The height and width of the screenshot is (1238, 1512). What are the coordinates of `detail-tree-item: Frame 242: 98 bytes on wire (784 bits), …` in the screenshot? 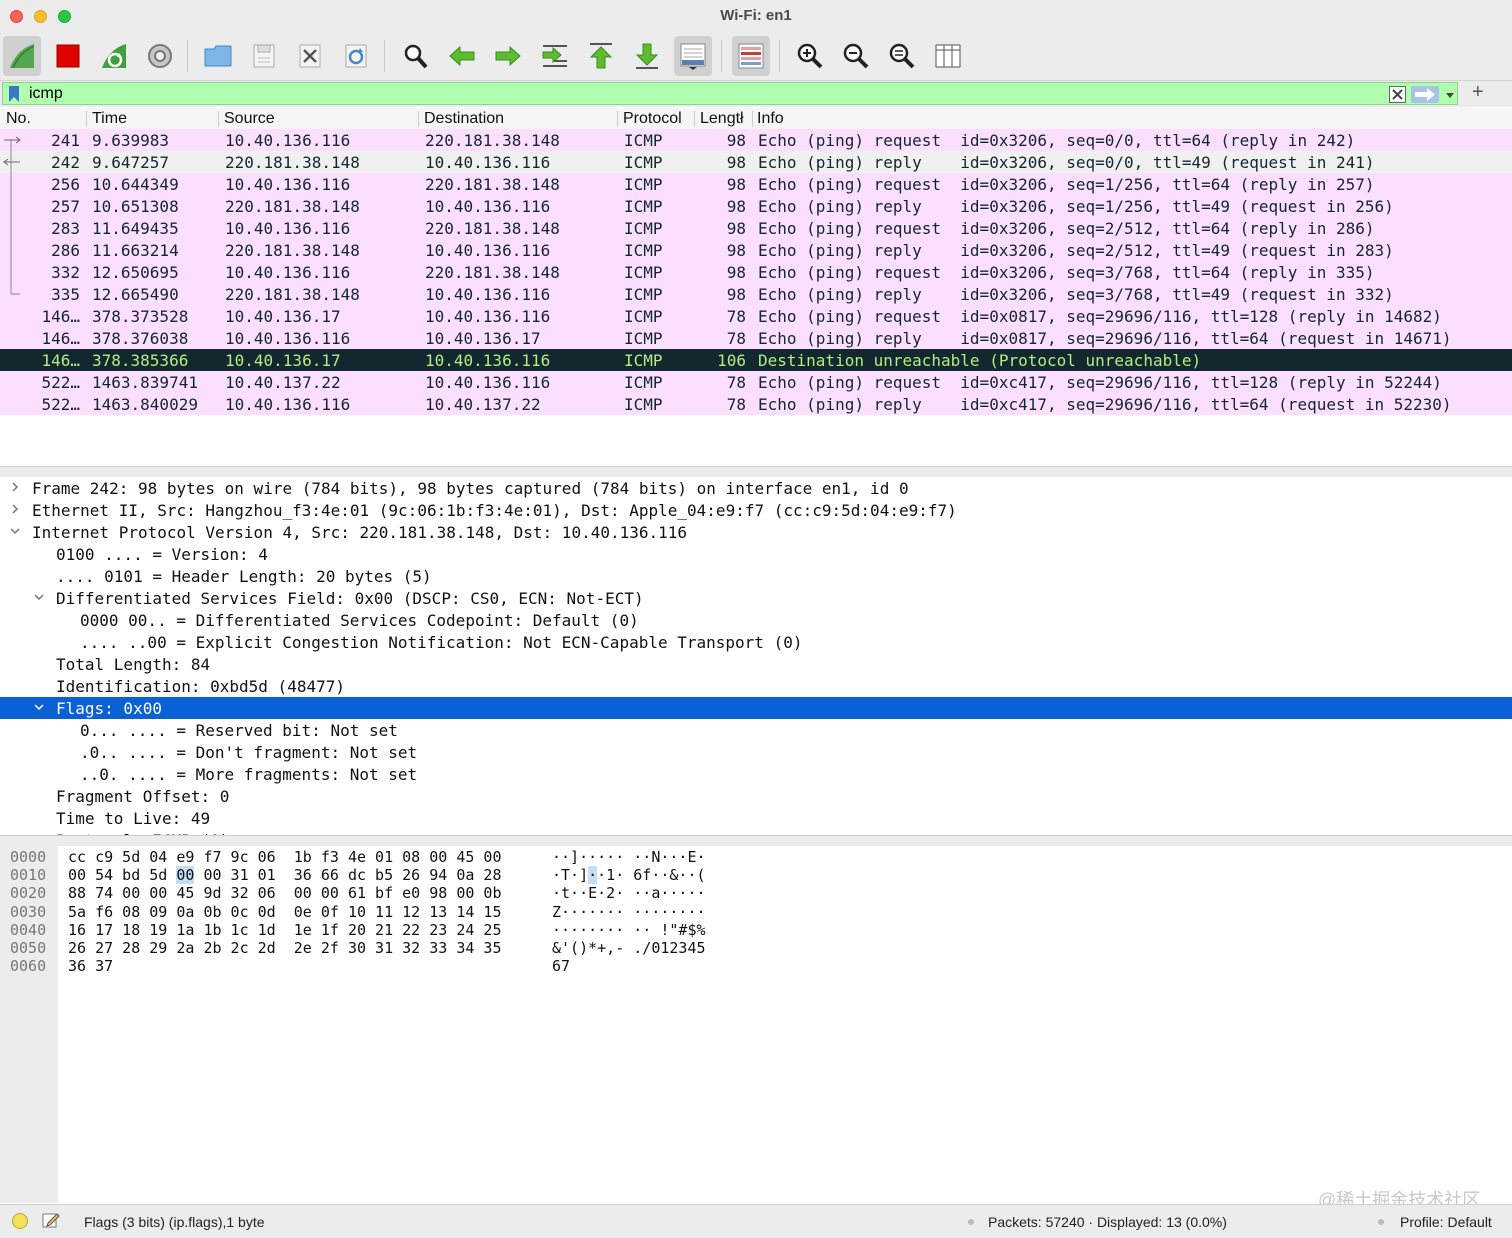 It's located at (756, 488).